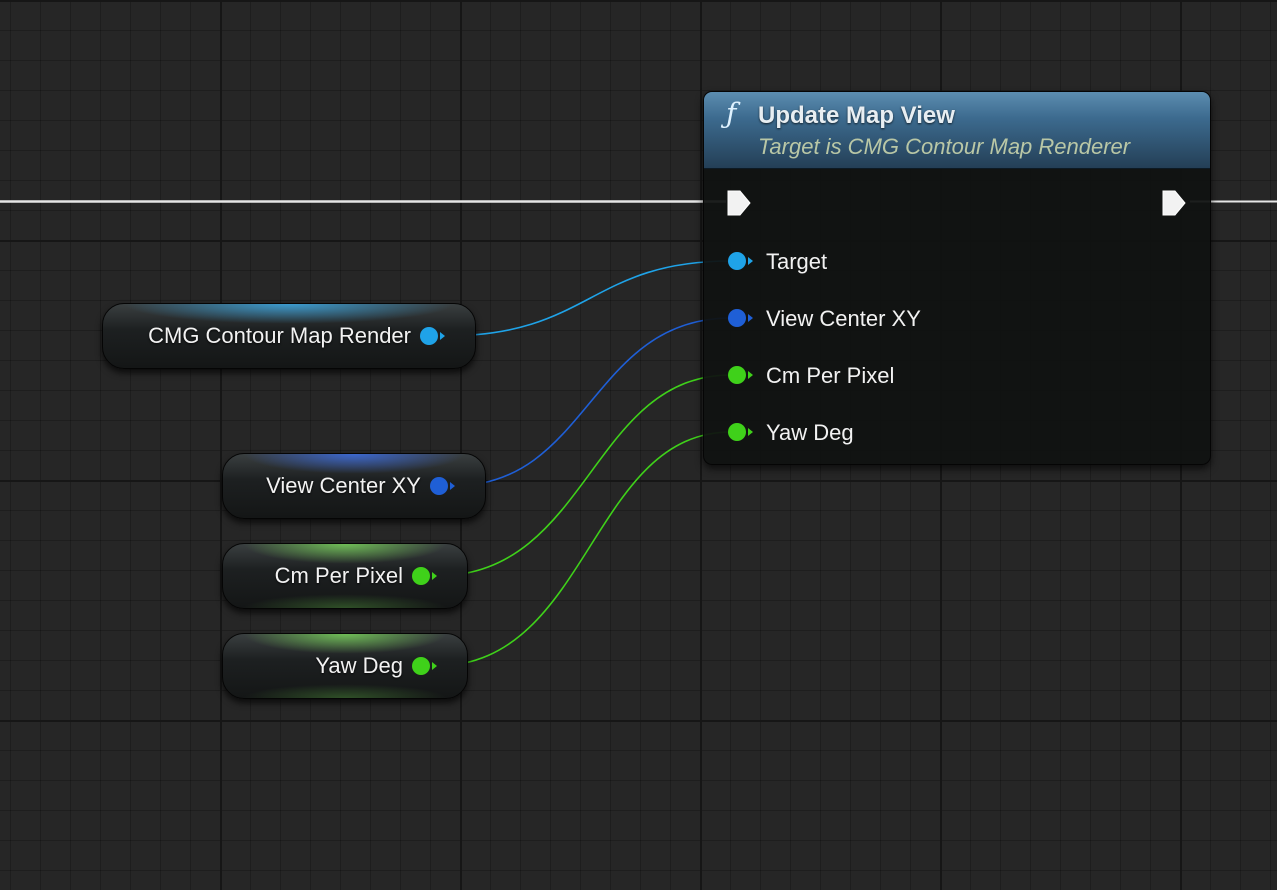 The width and height of the screenshot is (1277, 890). What do you see at coordinates (338, 575) in the screenshot?
I see `variable-label: Cm Per Pixel` at bounding box center [338, 575].